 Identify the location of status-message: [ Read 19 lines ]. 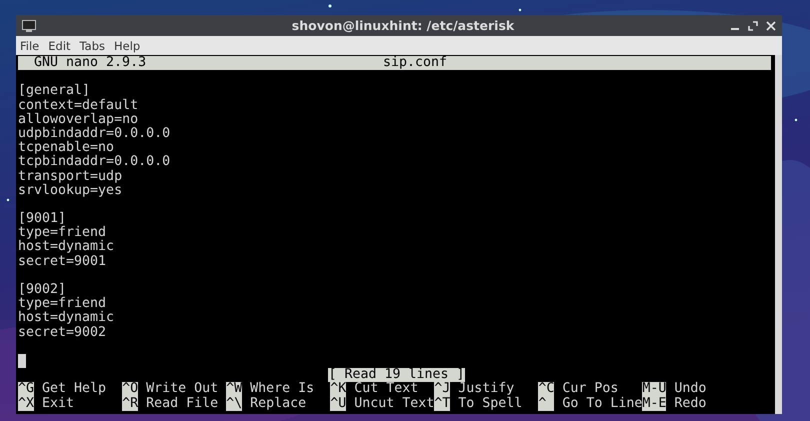
(396, 375).